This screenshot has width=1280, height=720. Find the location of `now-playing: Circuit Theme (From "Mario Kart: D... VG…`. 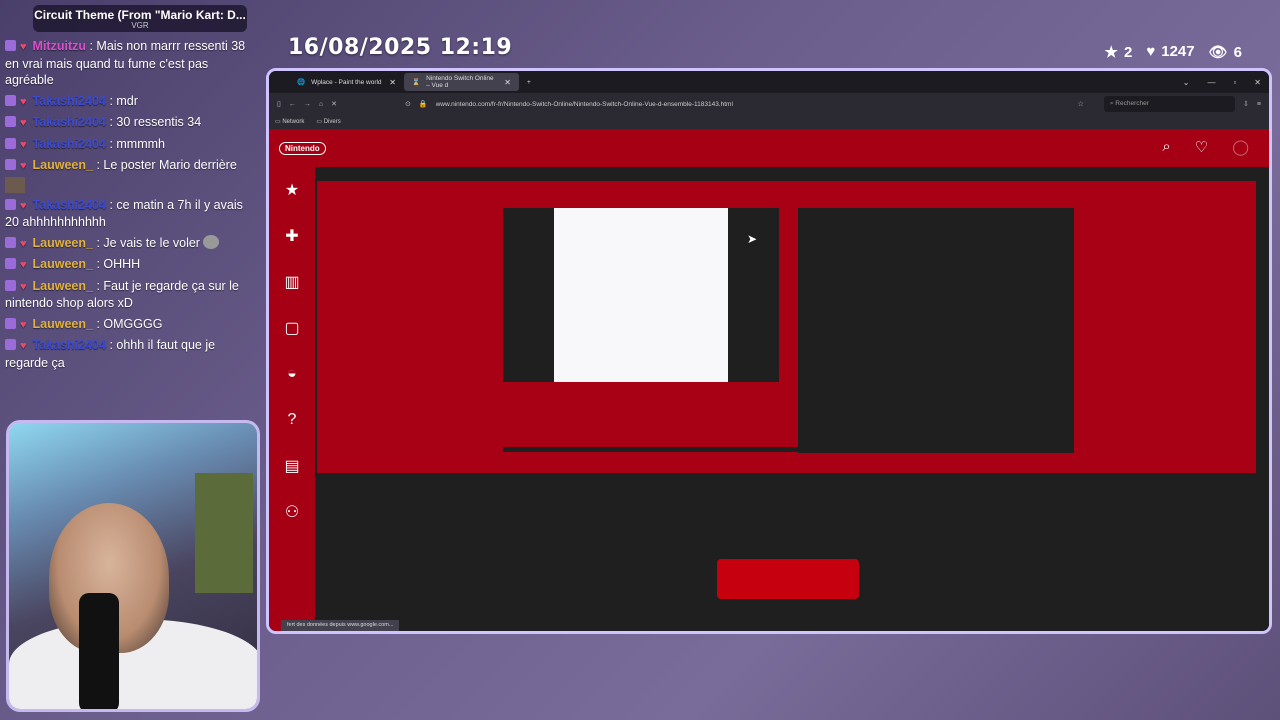

now-playing: Circuit Theme (From "Mario Kart: D... VG… is located at coordinates (140, 18).